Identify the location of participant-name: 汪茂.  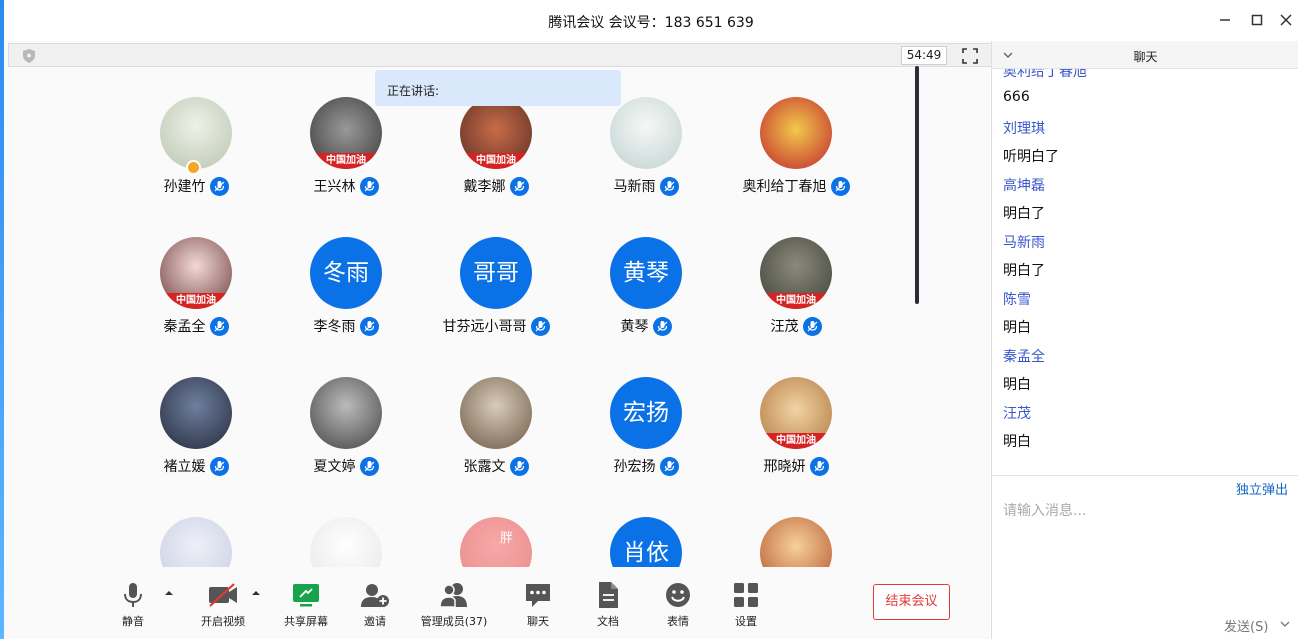
(796, 326).